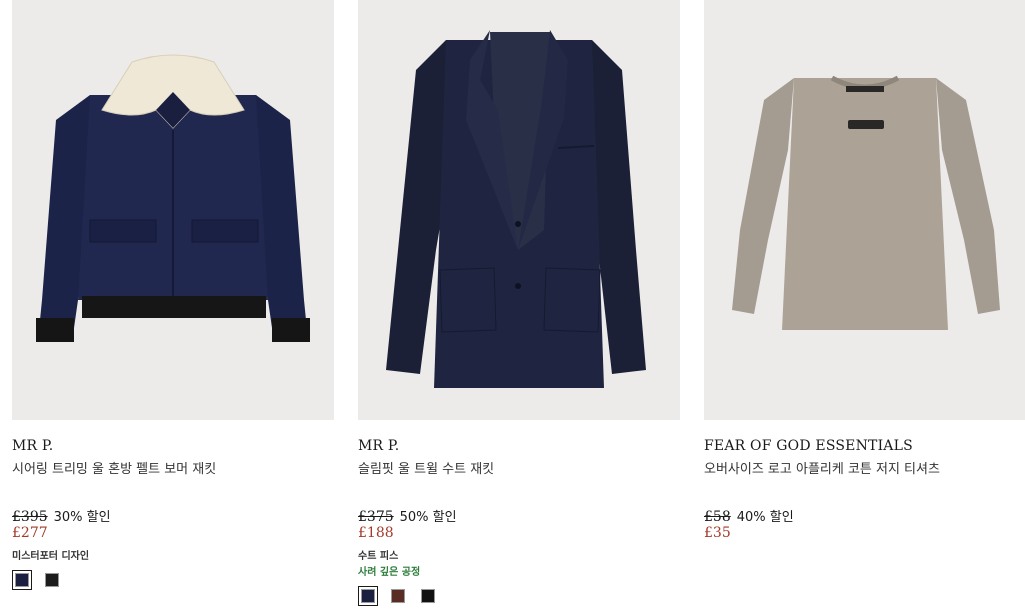 The height and width of the screenshot is (615, 1025). What do you see at coordinates (51, 556) in the screenshot?
I see `product-tag: 미스터포터 디자인` at bounding box center [51, 556].